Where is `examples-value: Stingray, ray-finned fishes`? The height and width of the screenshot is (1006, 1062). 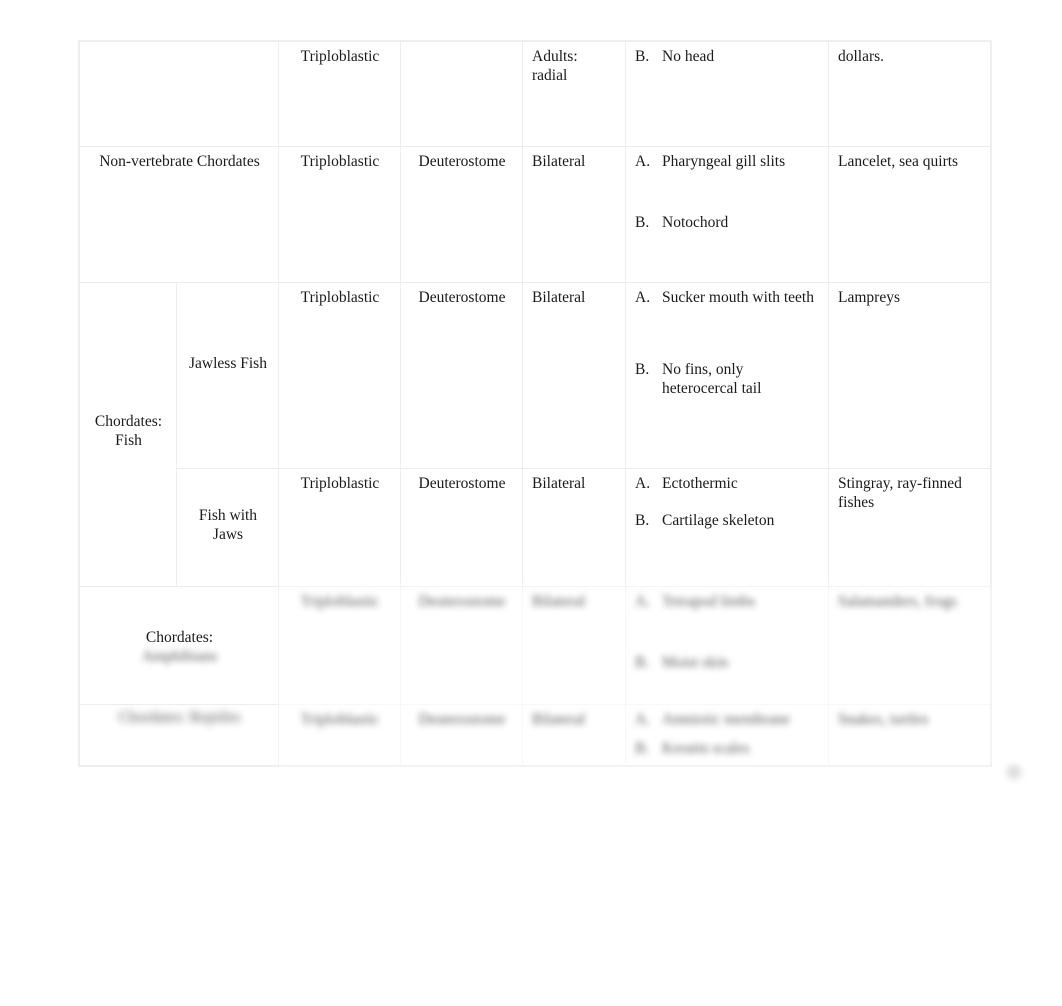
examples-value: Stingray, ray-finned fishes is located at coordinates (900, 493).